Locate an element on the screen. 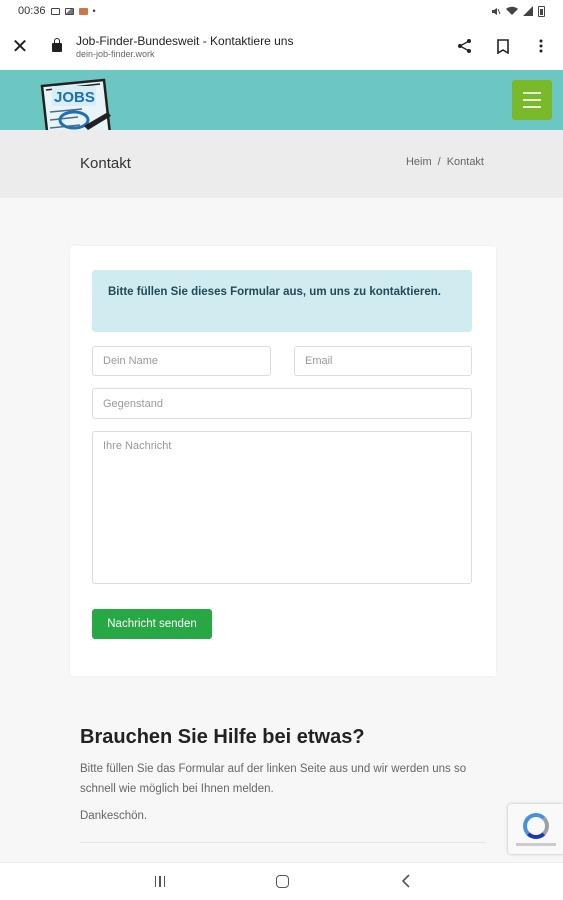  status-bar: 00:36 • is located at coordinates (281, 11).